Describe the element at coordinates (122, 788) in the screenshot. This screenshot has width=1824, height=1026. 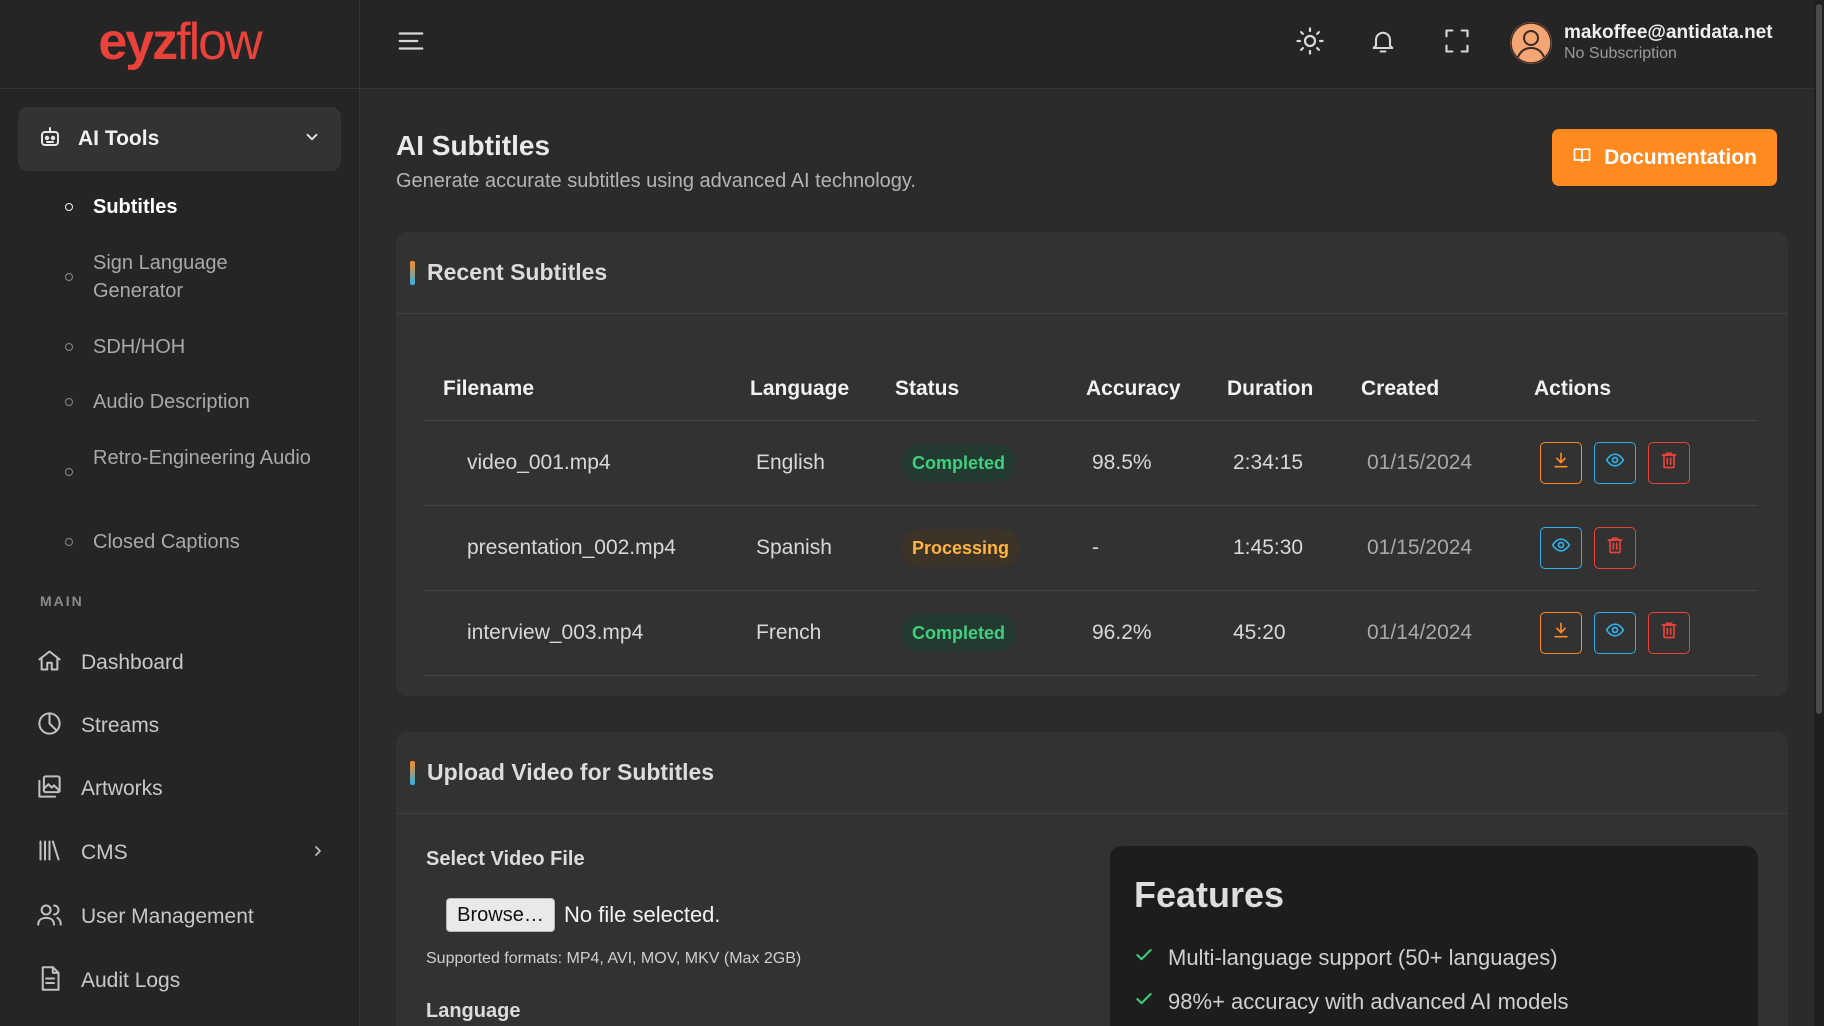
I see `sidebar-item-label: Artworks` at that location.